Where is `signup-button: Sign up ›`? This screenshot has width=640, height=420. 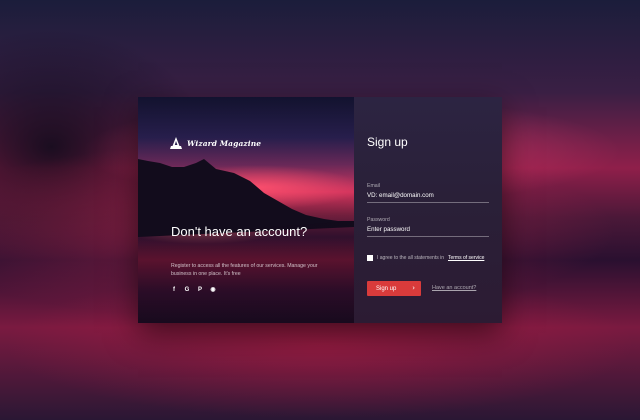
signup-button: Sign up › is located at coordinates (394, 288).